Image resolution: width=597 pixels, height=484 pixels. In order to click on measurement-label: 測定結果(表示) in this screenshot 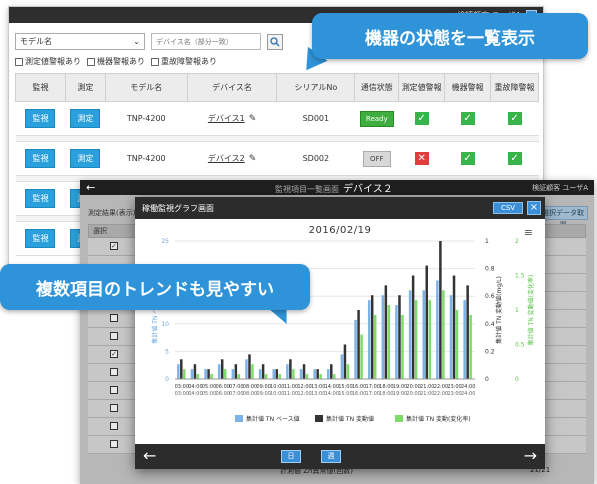, I will do `click(112, 213)`.